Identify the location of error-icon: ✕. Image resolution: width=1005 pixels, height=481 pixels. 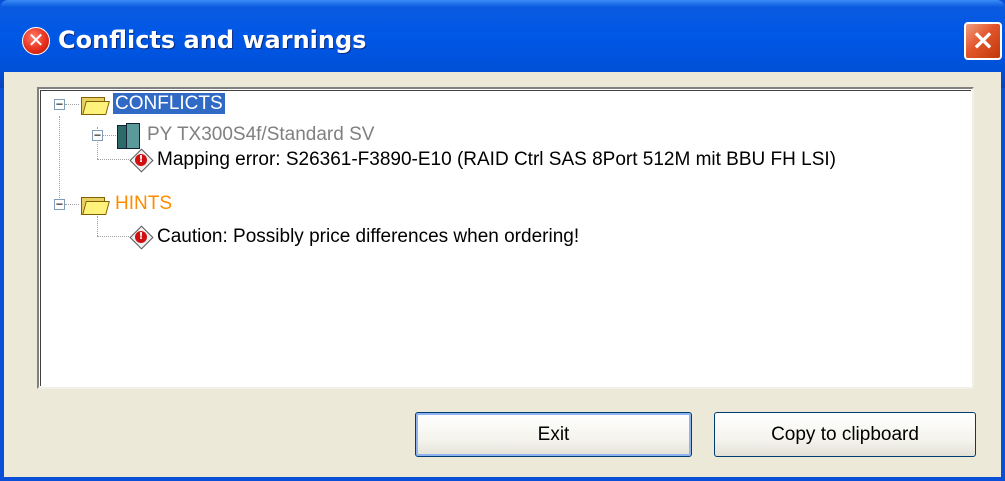
(36, 41).